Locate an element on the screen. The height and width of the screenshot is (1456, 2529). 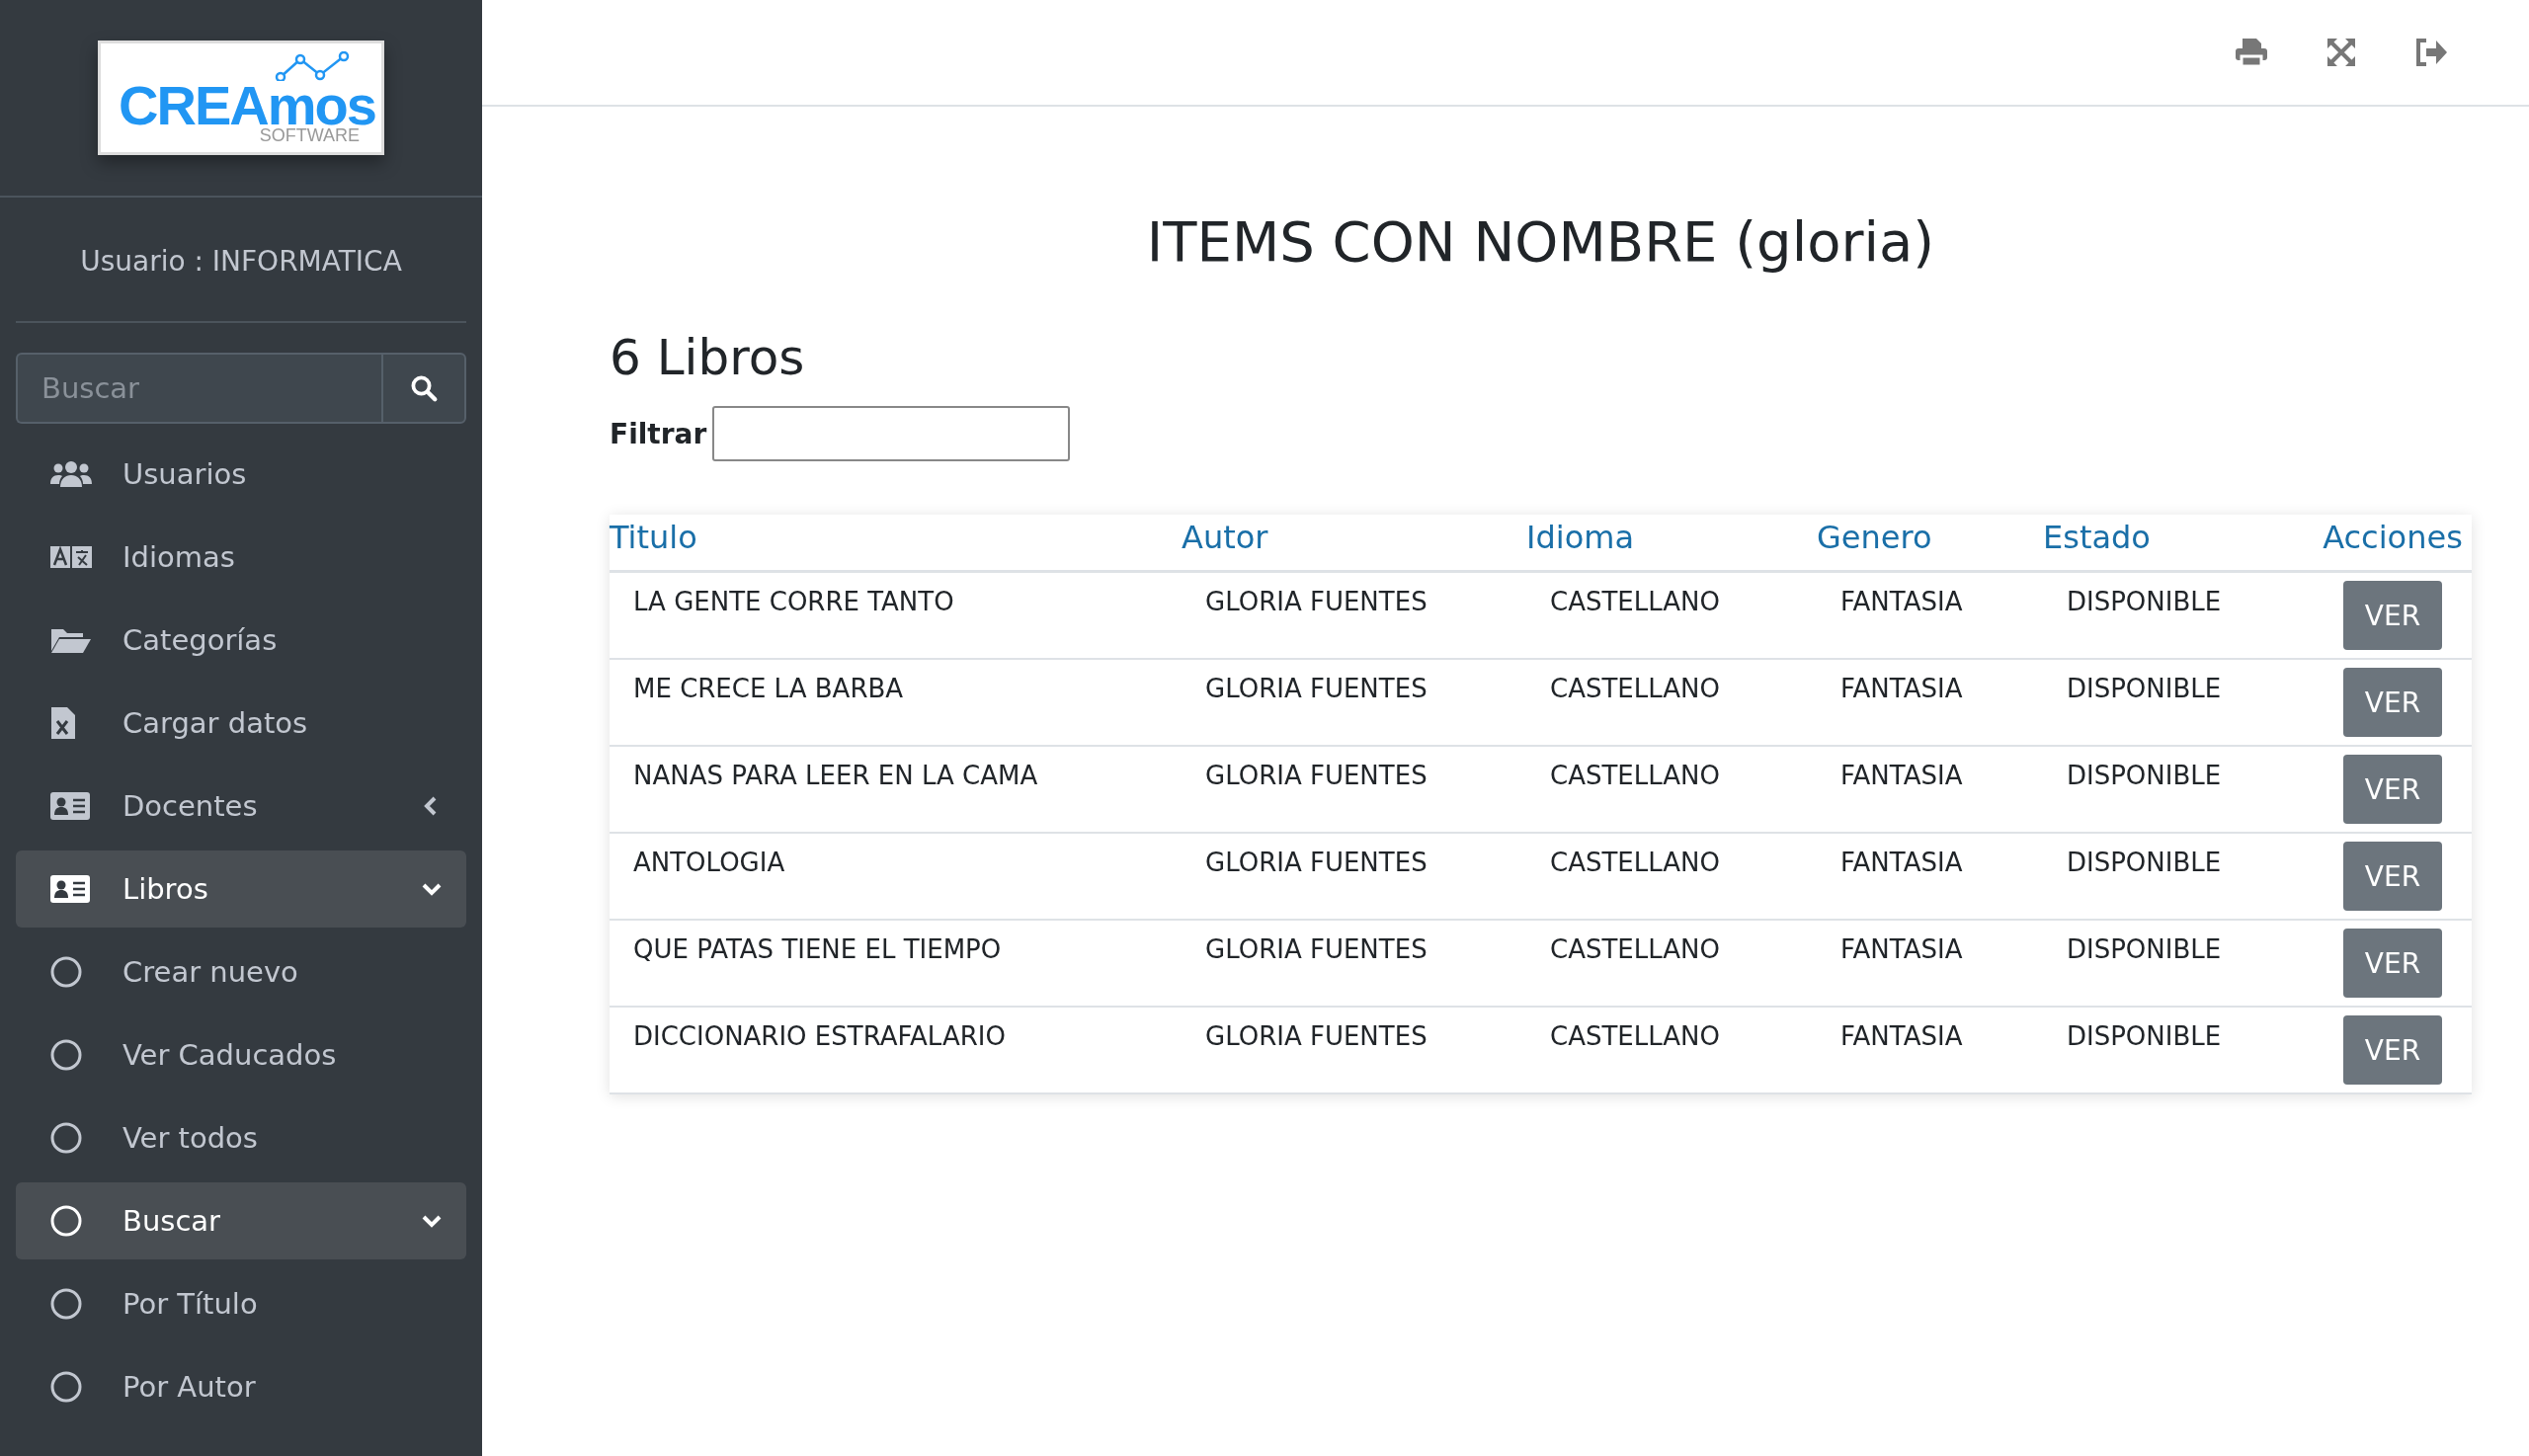
search-icon is located at coordinates (424, 388).